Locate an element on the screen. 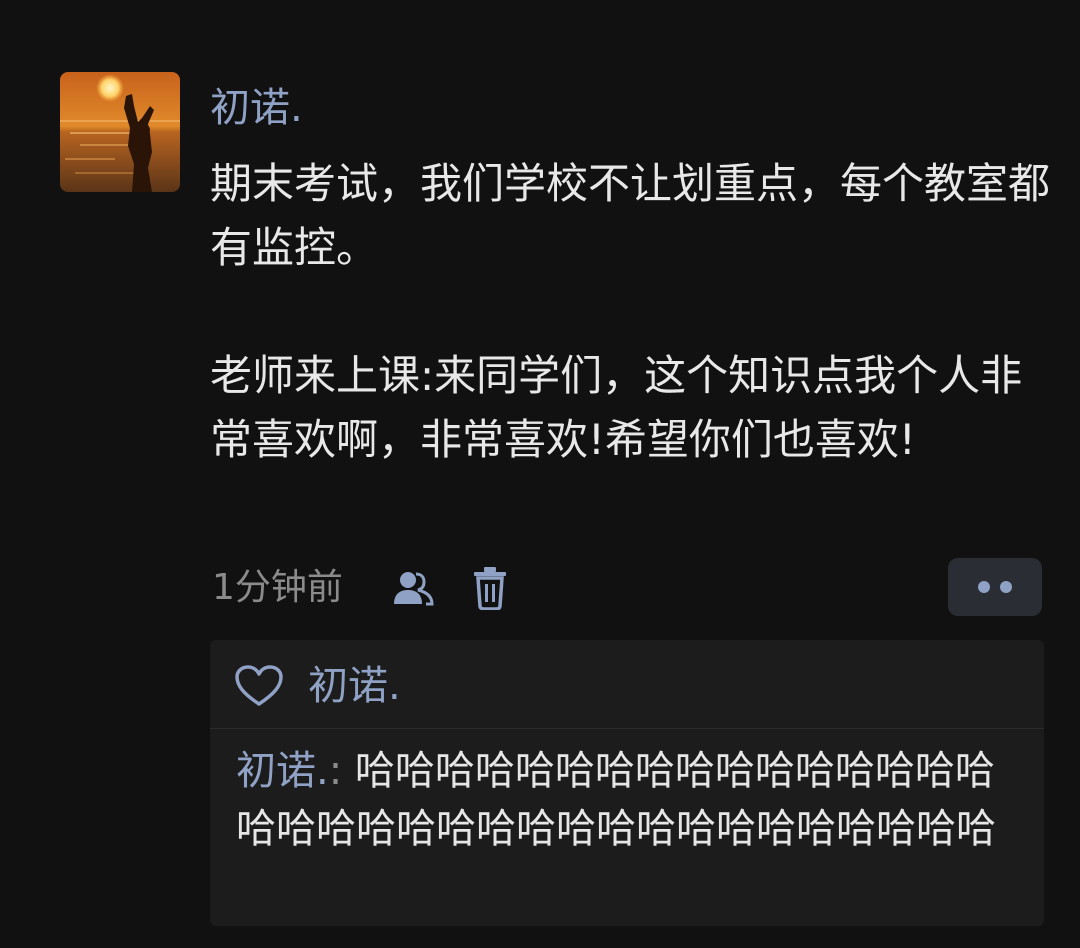 Image resolution: width=1080 pixels, height=948 pixels. avatar-image is located at coordinates (120, 132).